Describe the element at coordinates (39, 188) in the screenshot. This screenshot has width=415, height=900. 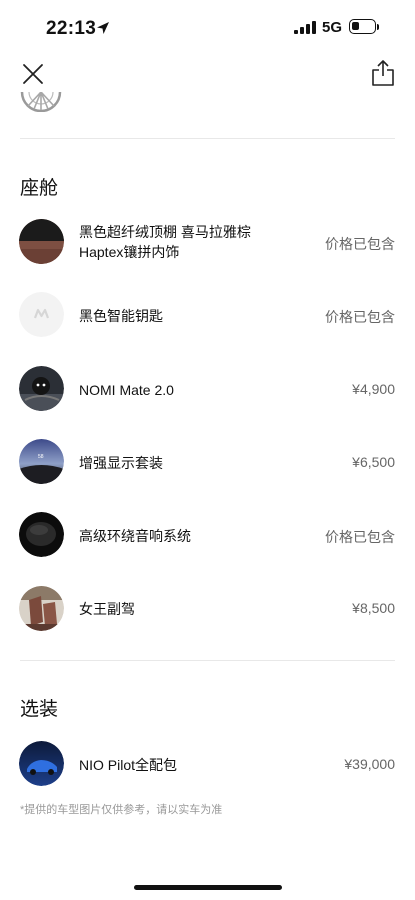
I see `section-title-cabin: 座舱` at that location.